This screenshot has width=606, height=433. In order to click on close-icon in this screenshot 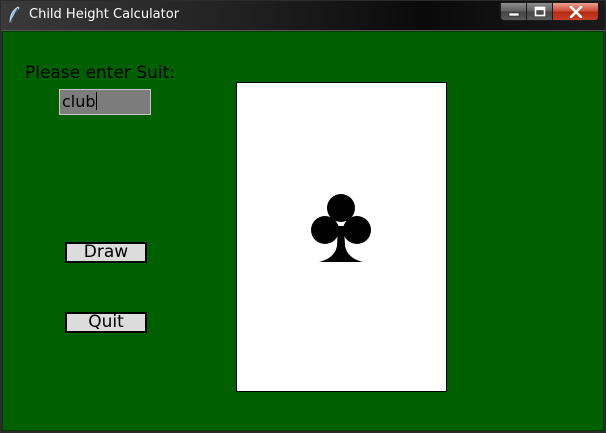, I will do `click(575, 11)`.